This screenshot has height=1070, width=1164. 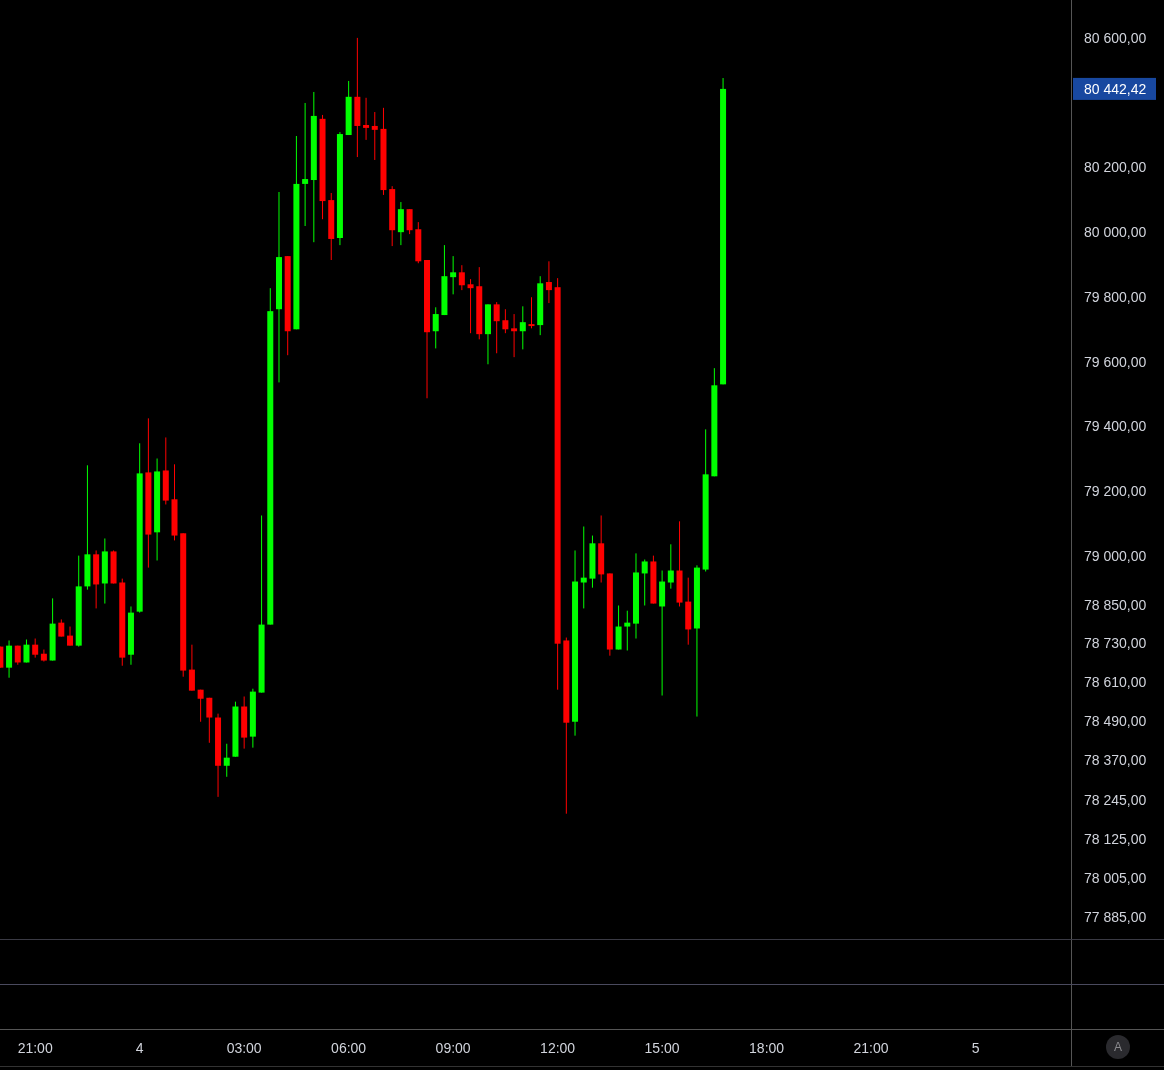 I want to click on axis-label: 78 850,00, so click(x=1115, y=604).